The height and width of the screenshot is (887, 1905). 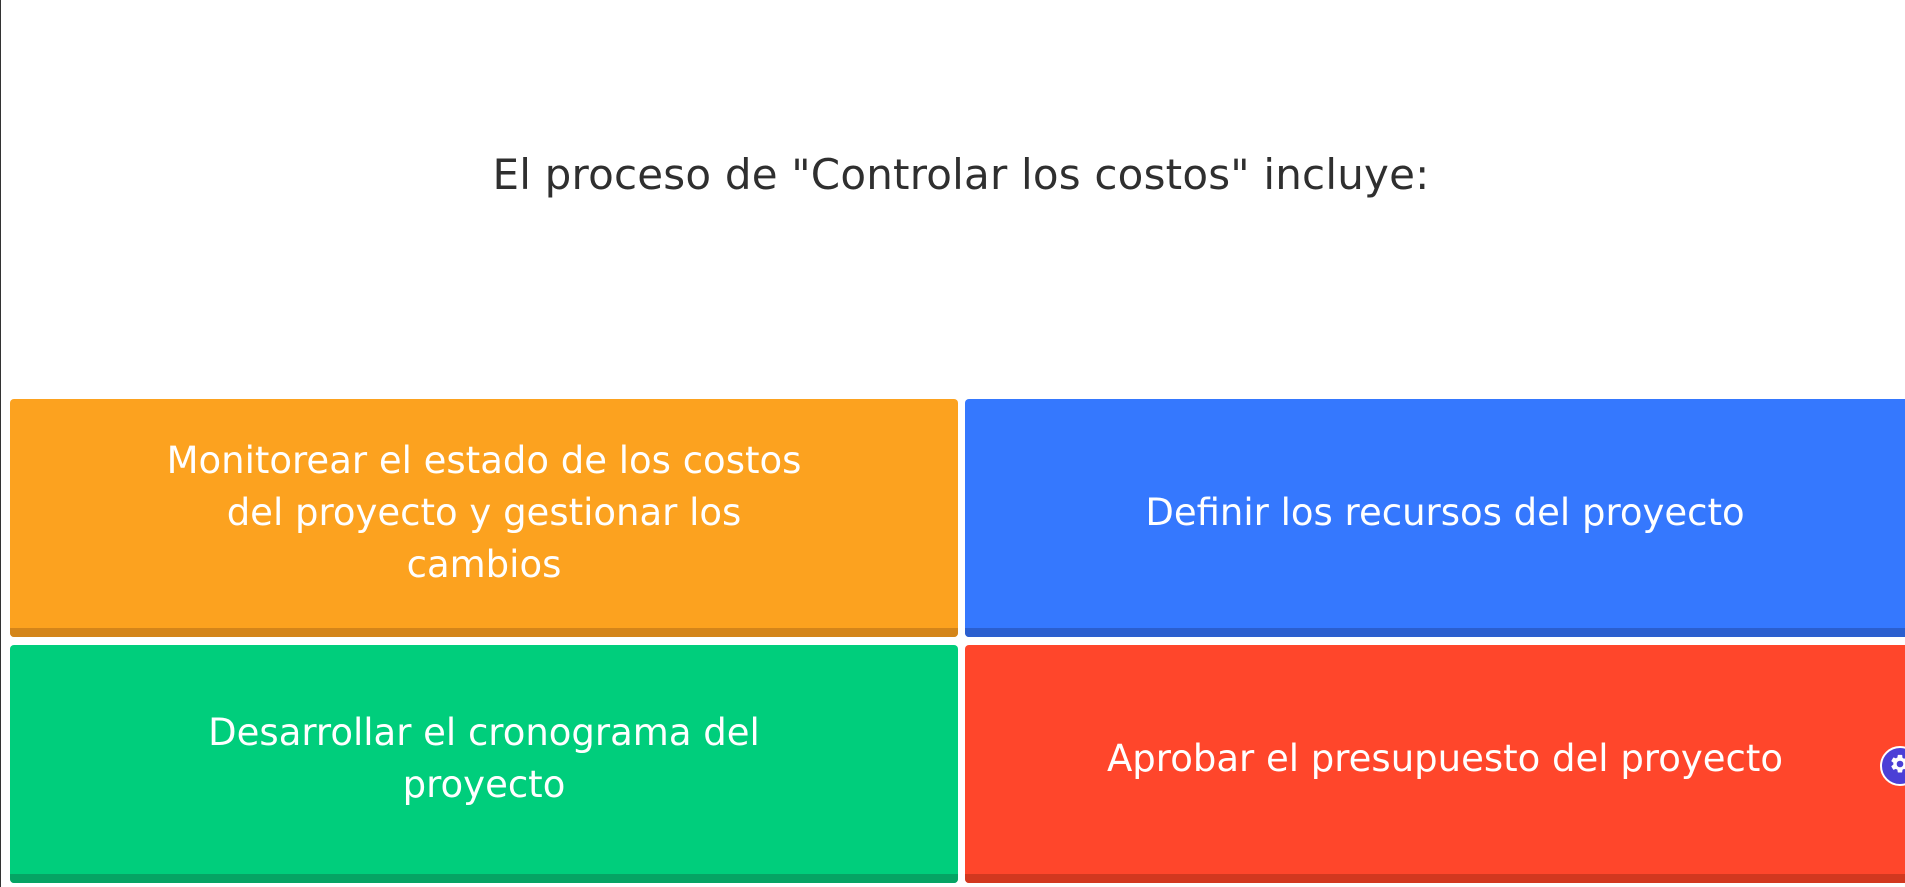 What do you see at coordinates (1445, 758) in the screenshot?
I see `answer-option-4-label: Aprobar el presupuesto del proyecto` at bounding box center [1445, 758].